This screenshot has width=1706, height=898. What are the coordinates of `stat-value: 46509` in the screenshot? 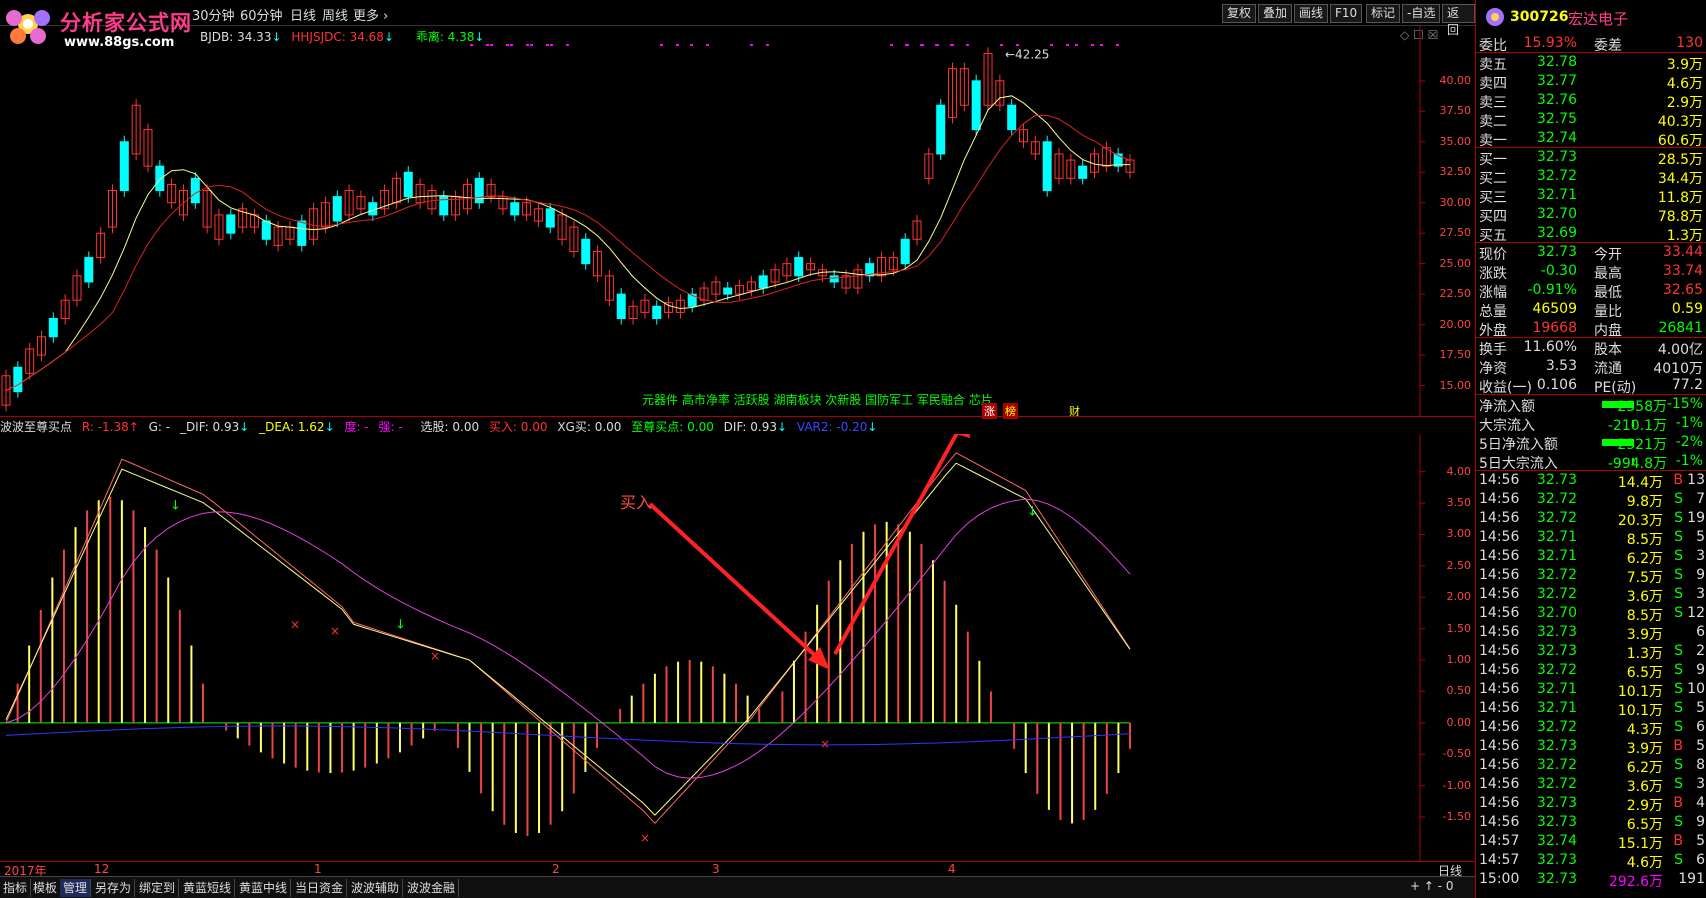 It's located at (1554, 309).